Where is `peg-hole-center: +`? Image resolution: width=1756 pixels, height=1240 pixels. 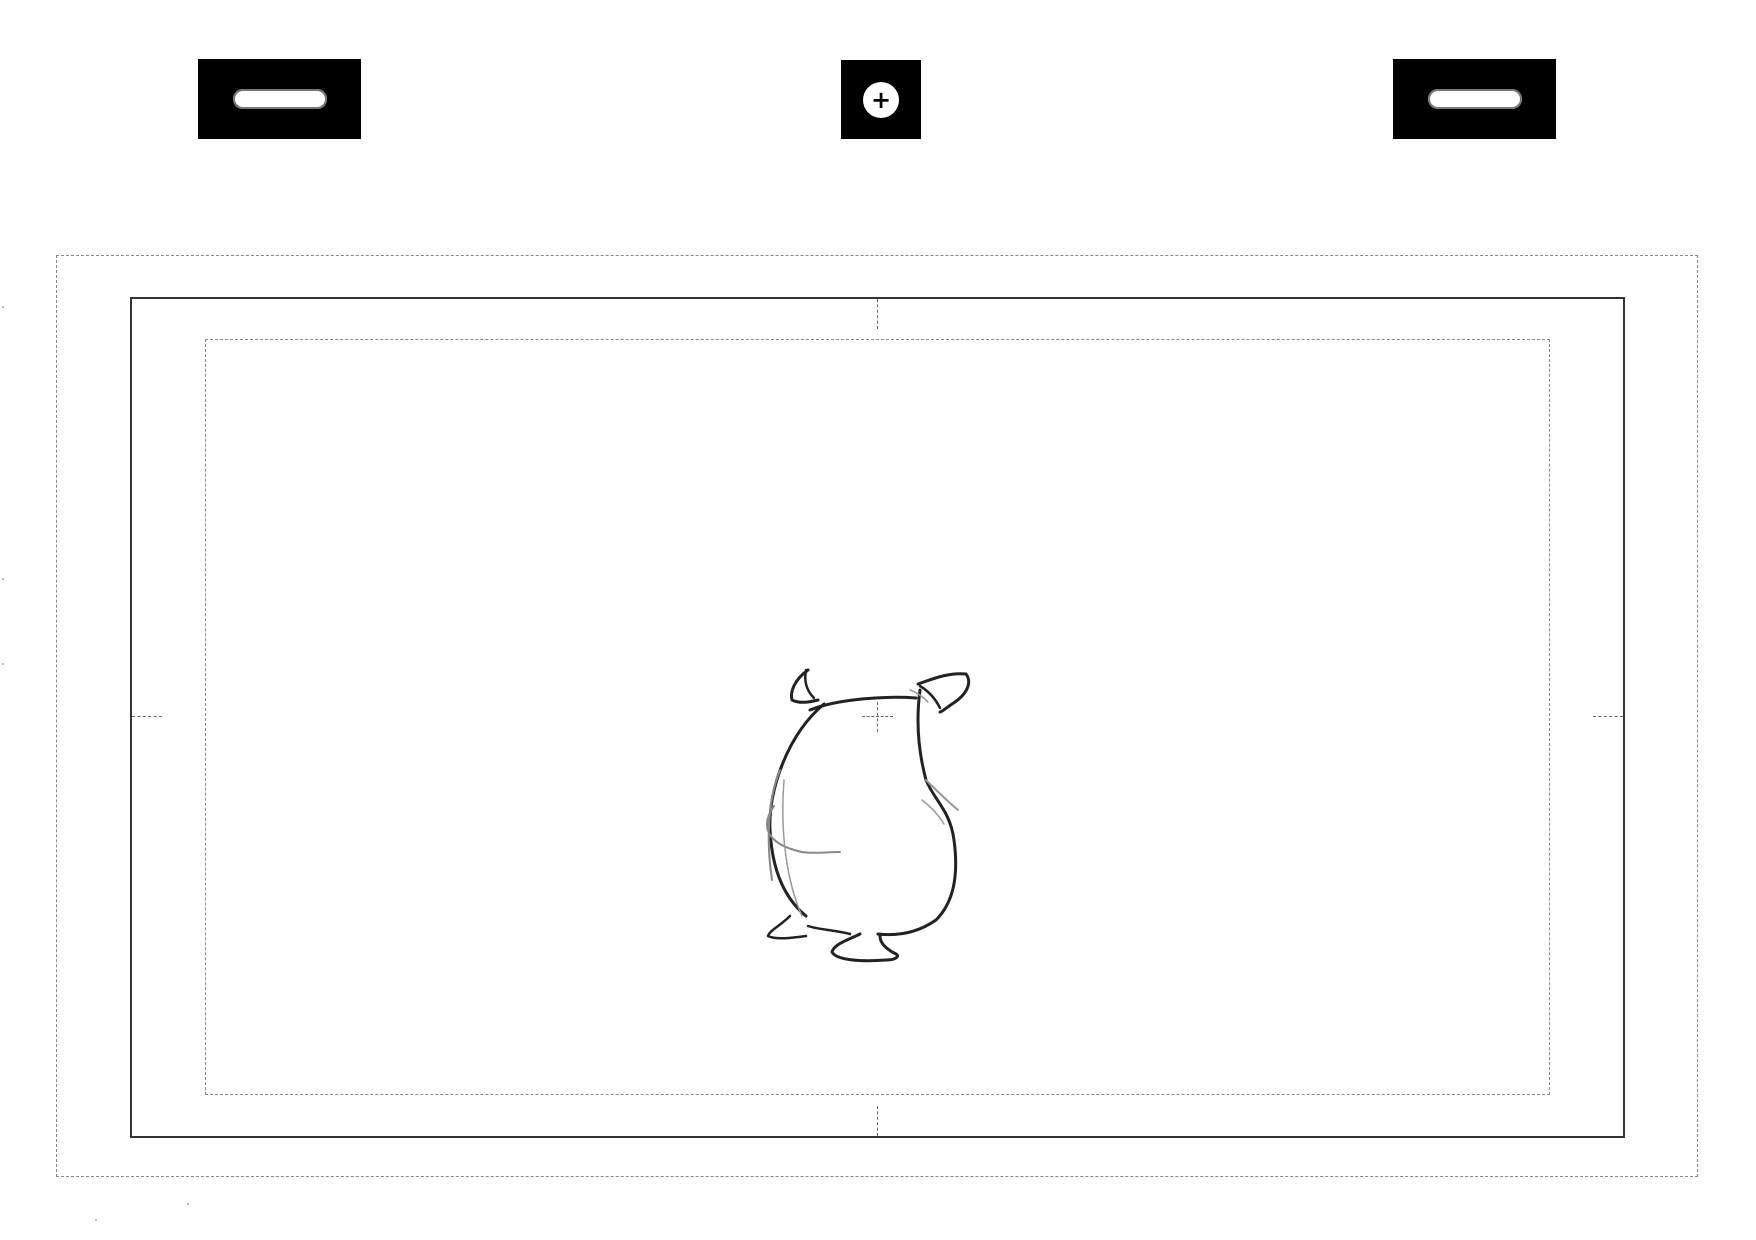
peg-hole-center: + is located at coordinates (881, 99).